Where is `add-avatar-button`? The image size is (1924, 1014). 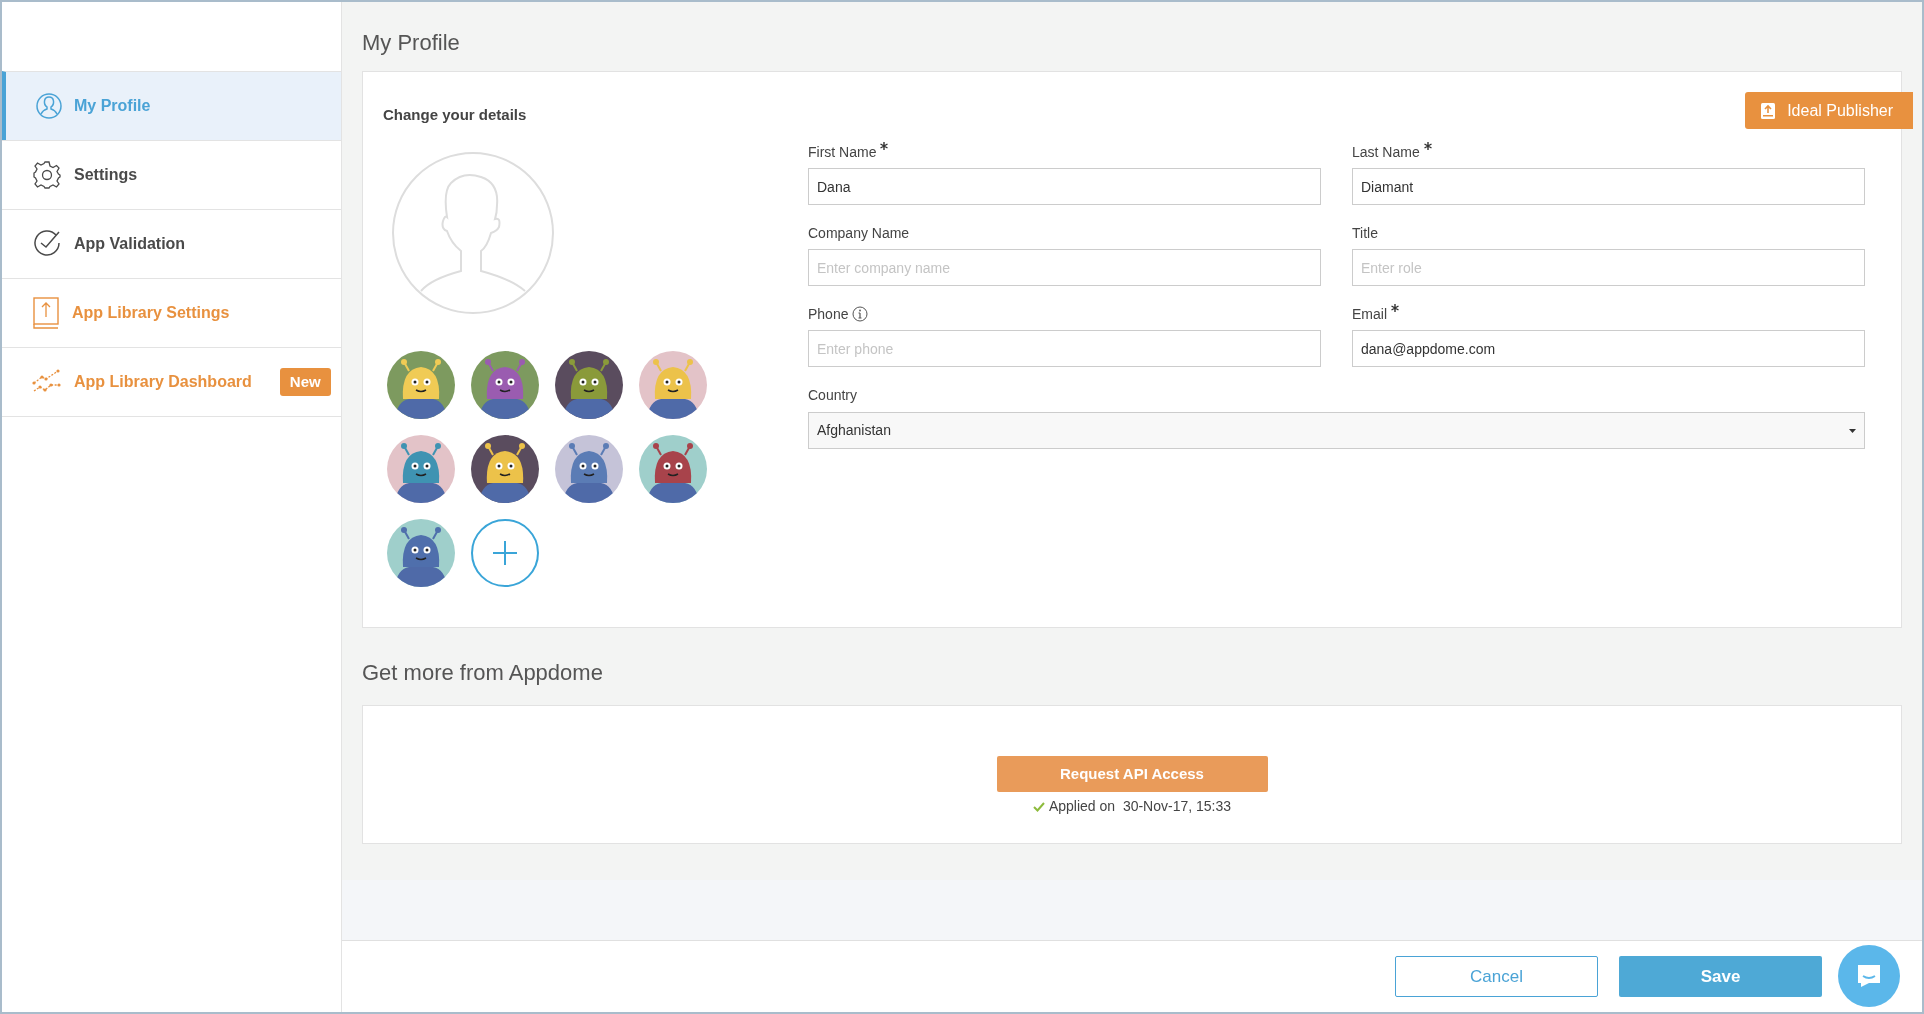
add-avatar-button is located at coordinates (505, 552).